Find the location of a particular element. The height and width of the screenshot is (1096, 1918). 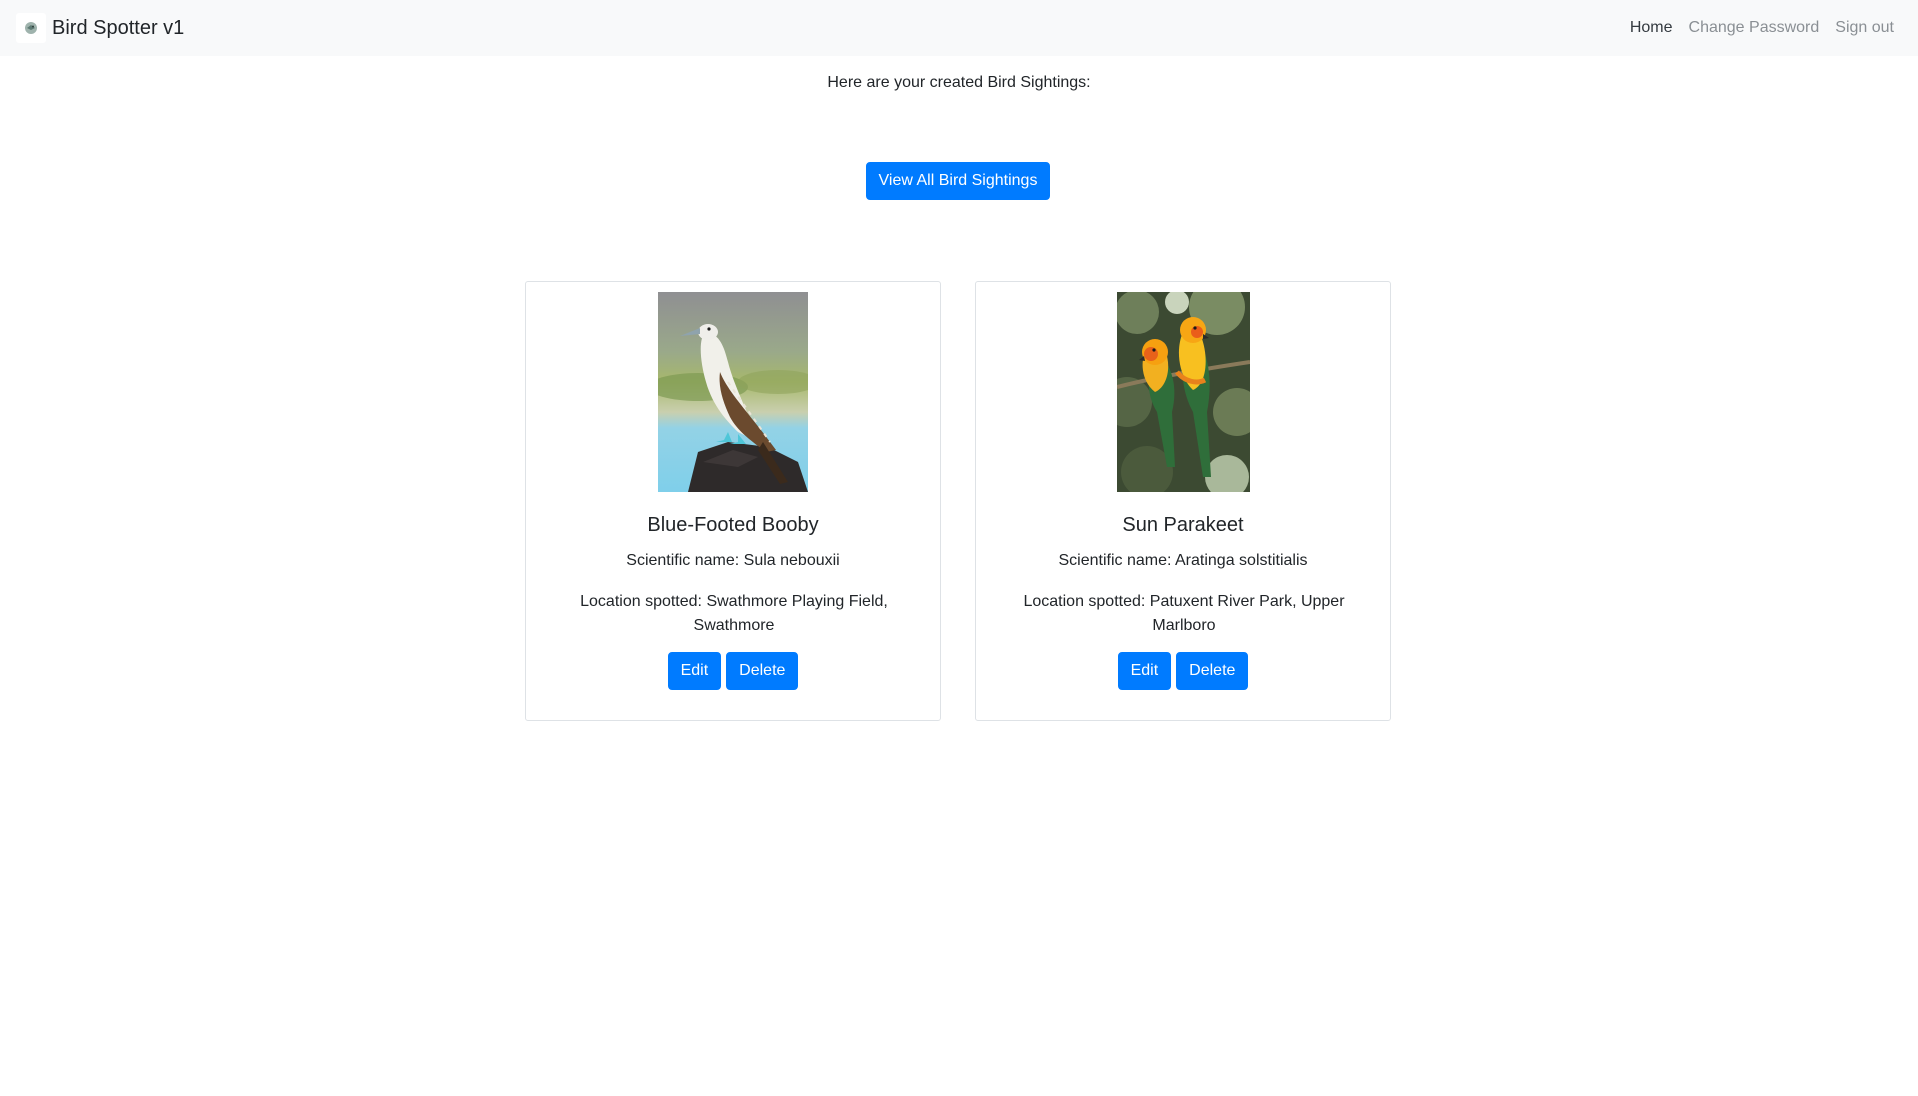

intro-text: Here are your created Bird Sightings: is located at coordinates (959, 82).